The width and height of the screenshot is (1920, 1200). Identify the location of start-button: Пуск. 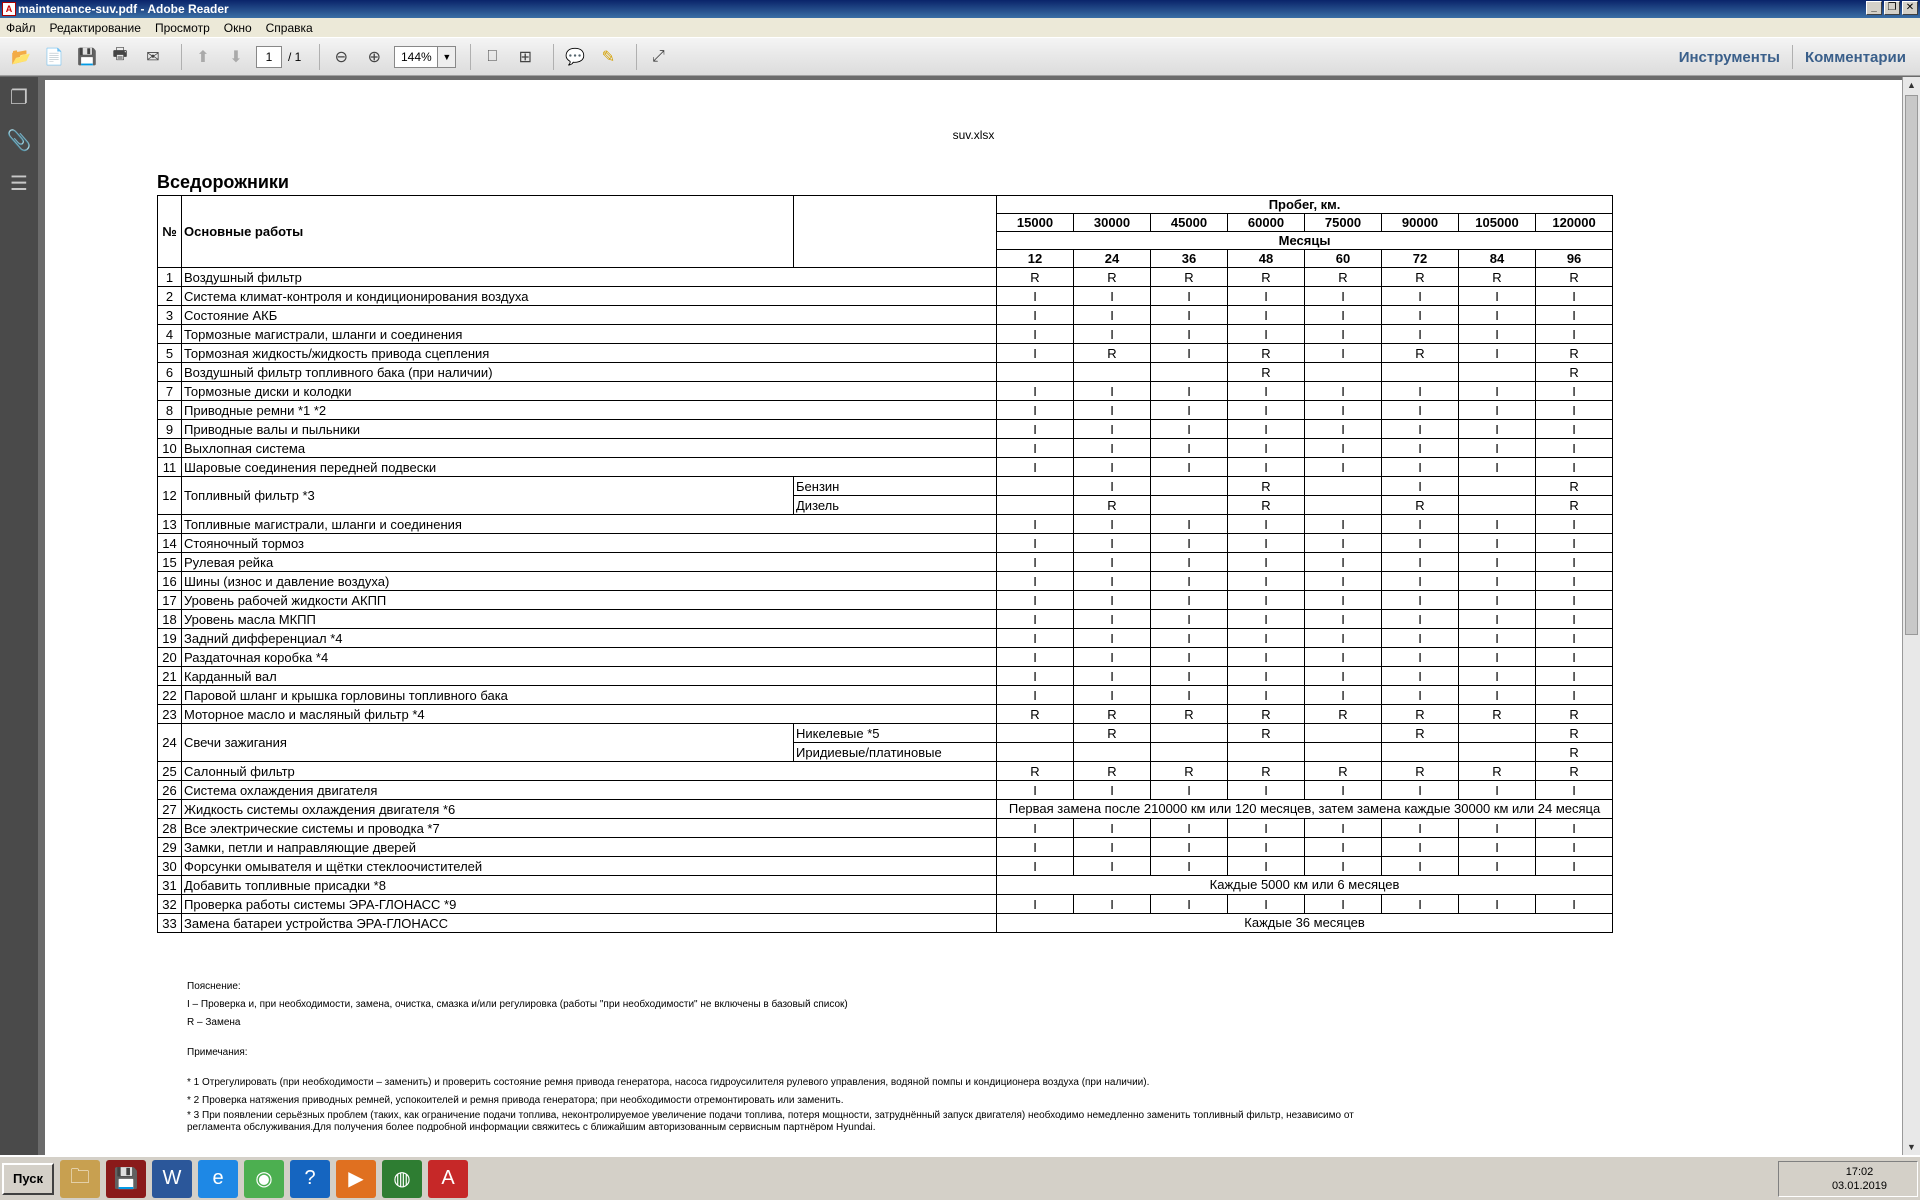
(28, 1178).